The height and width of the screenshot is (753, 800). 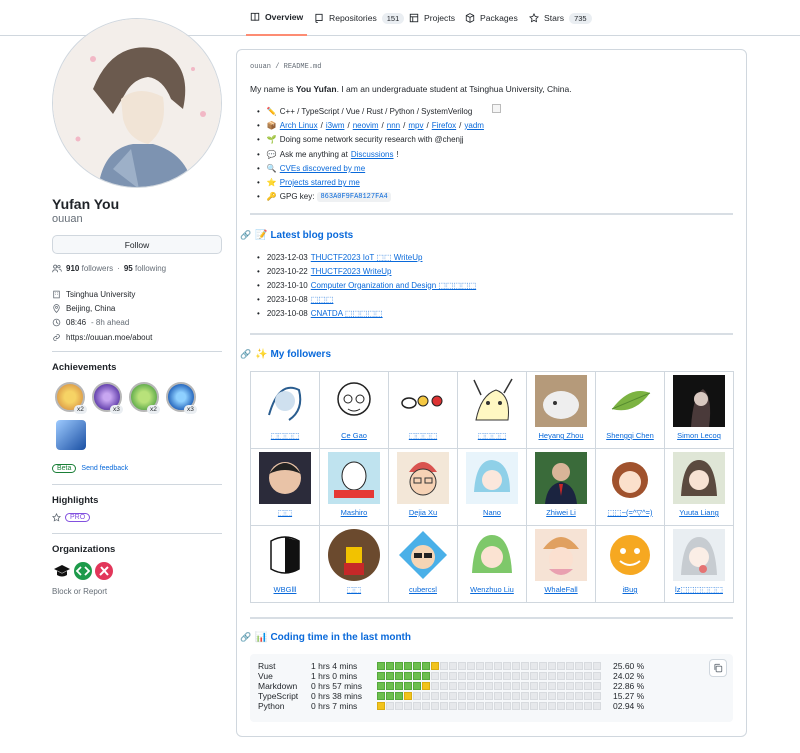 I want to click on follower-cell: WBGlll, so click(x=285, y=564).